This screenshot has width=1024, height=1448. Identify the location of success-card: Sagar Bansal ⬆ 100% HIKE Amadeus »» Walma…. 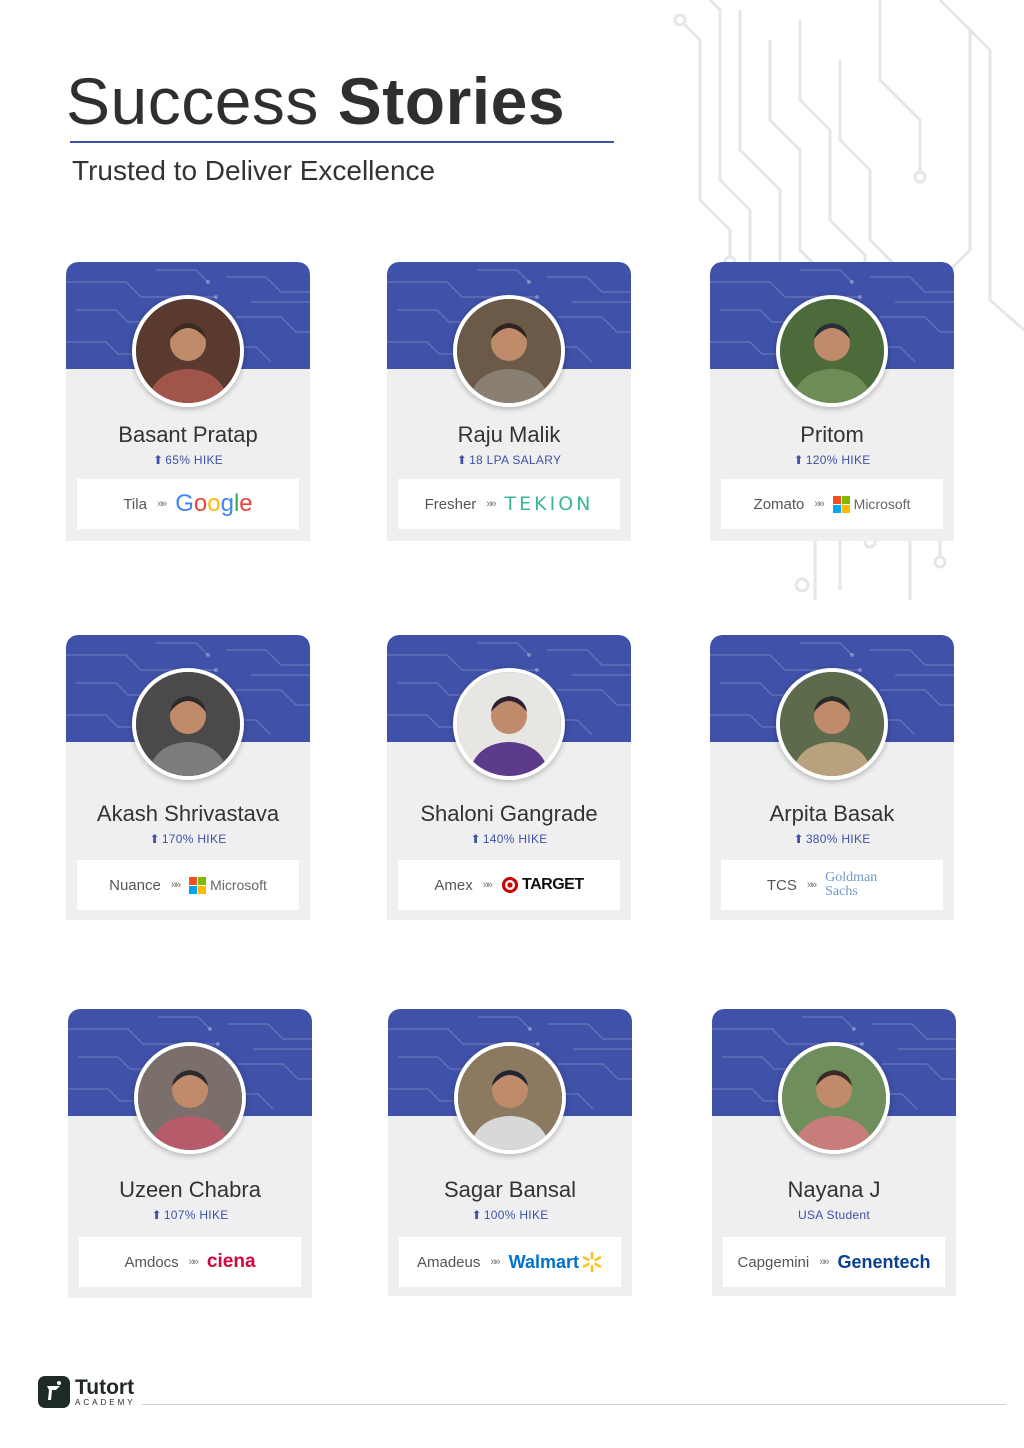
(510, 1152).